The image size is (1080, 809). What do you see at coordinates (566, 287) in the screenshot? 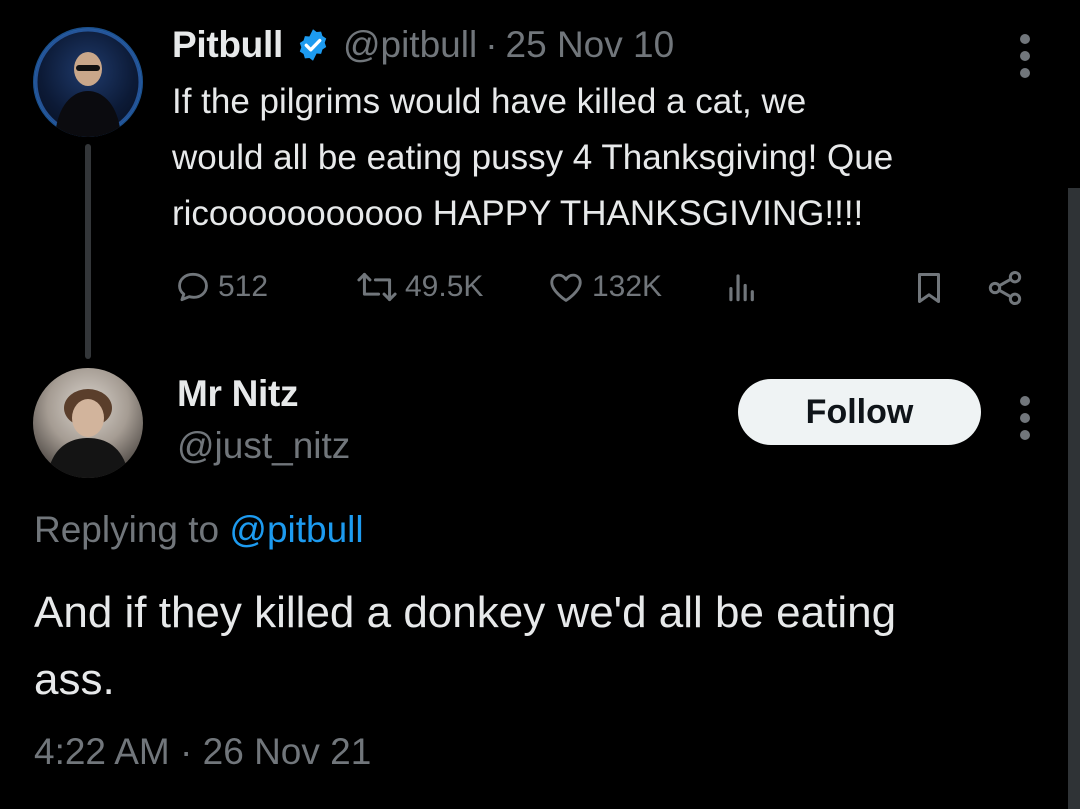
I see `like-icon` at bounding box center [566, 287].